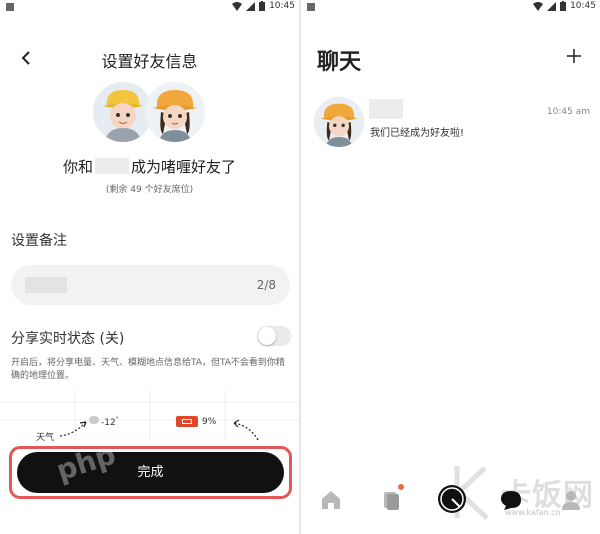 The height and width of the screenshot is (534, 600). What do you see at coordinates (46, 285) in the screenshot?
I see `remark-value-redacted` at bounding box center [46, 285].